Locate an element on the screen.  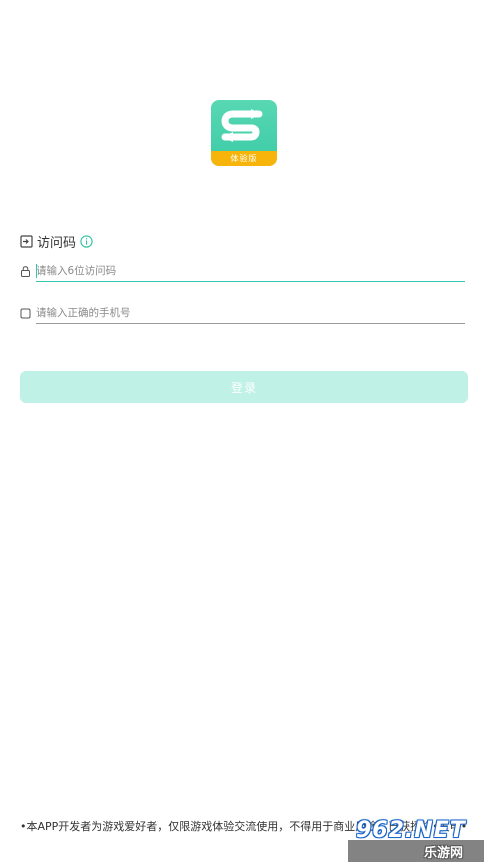
phone-input is located at coordinates (250, 313).